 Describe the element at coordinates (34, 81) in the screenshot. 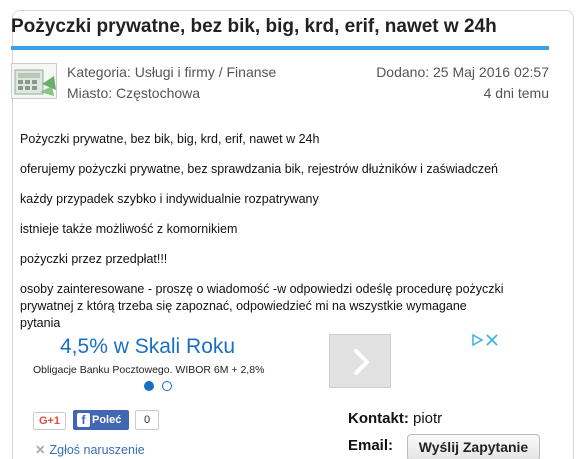

I see `category-thumbnail-icon` at that location.